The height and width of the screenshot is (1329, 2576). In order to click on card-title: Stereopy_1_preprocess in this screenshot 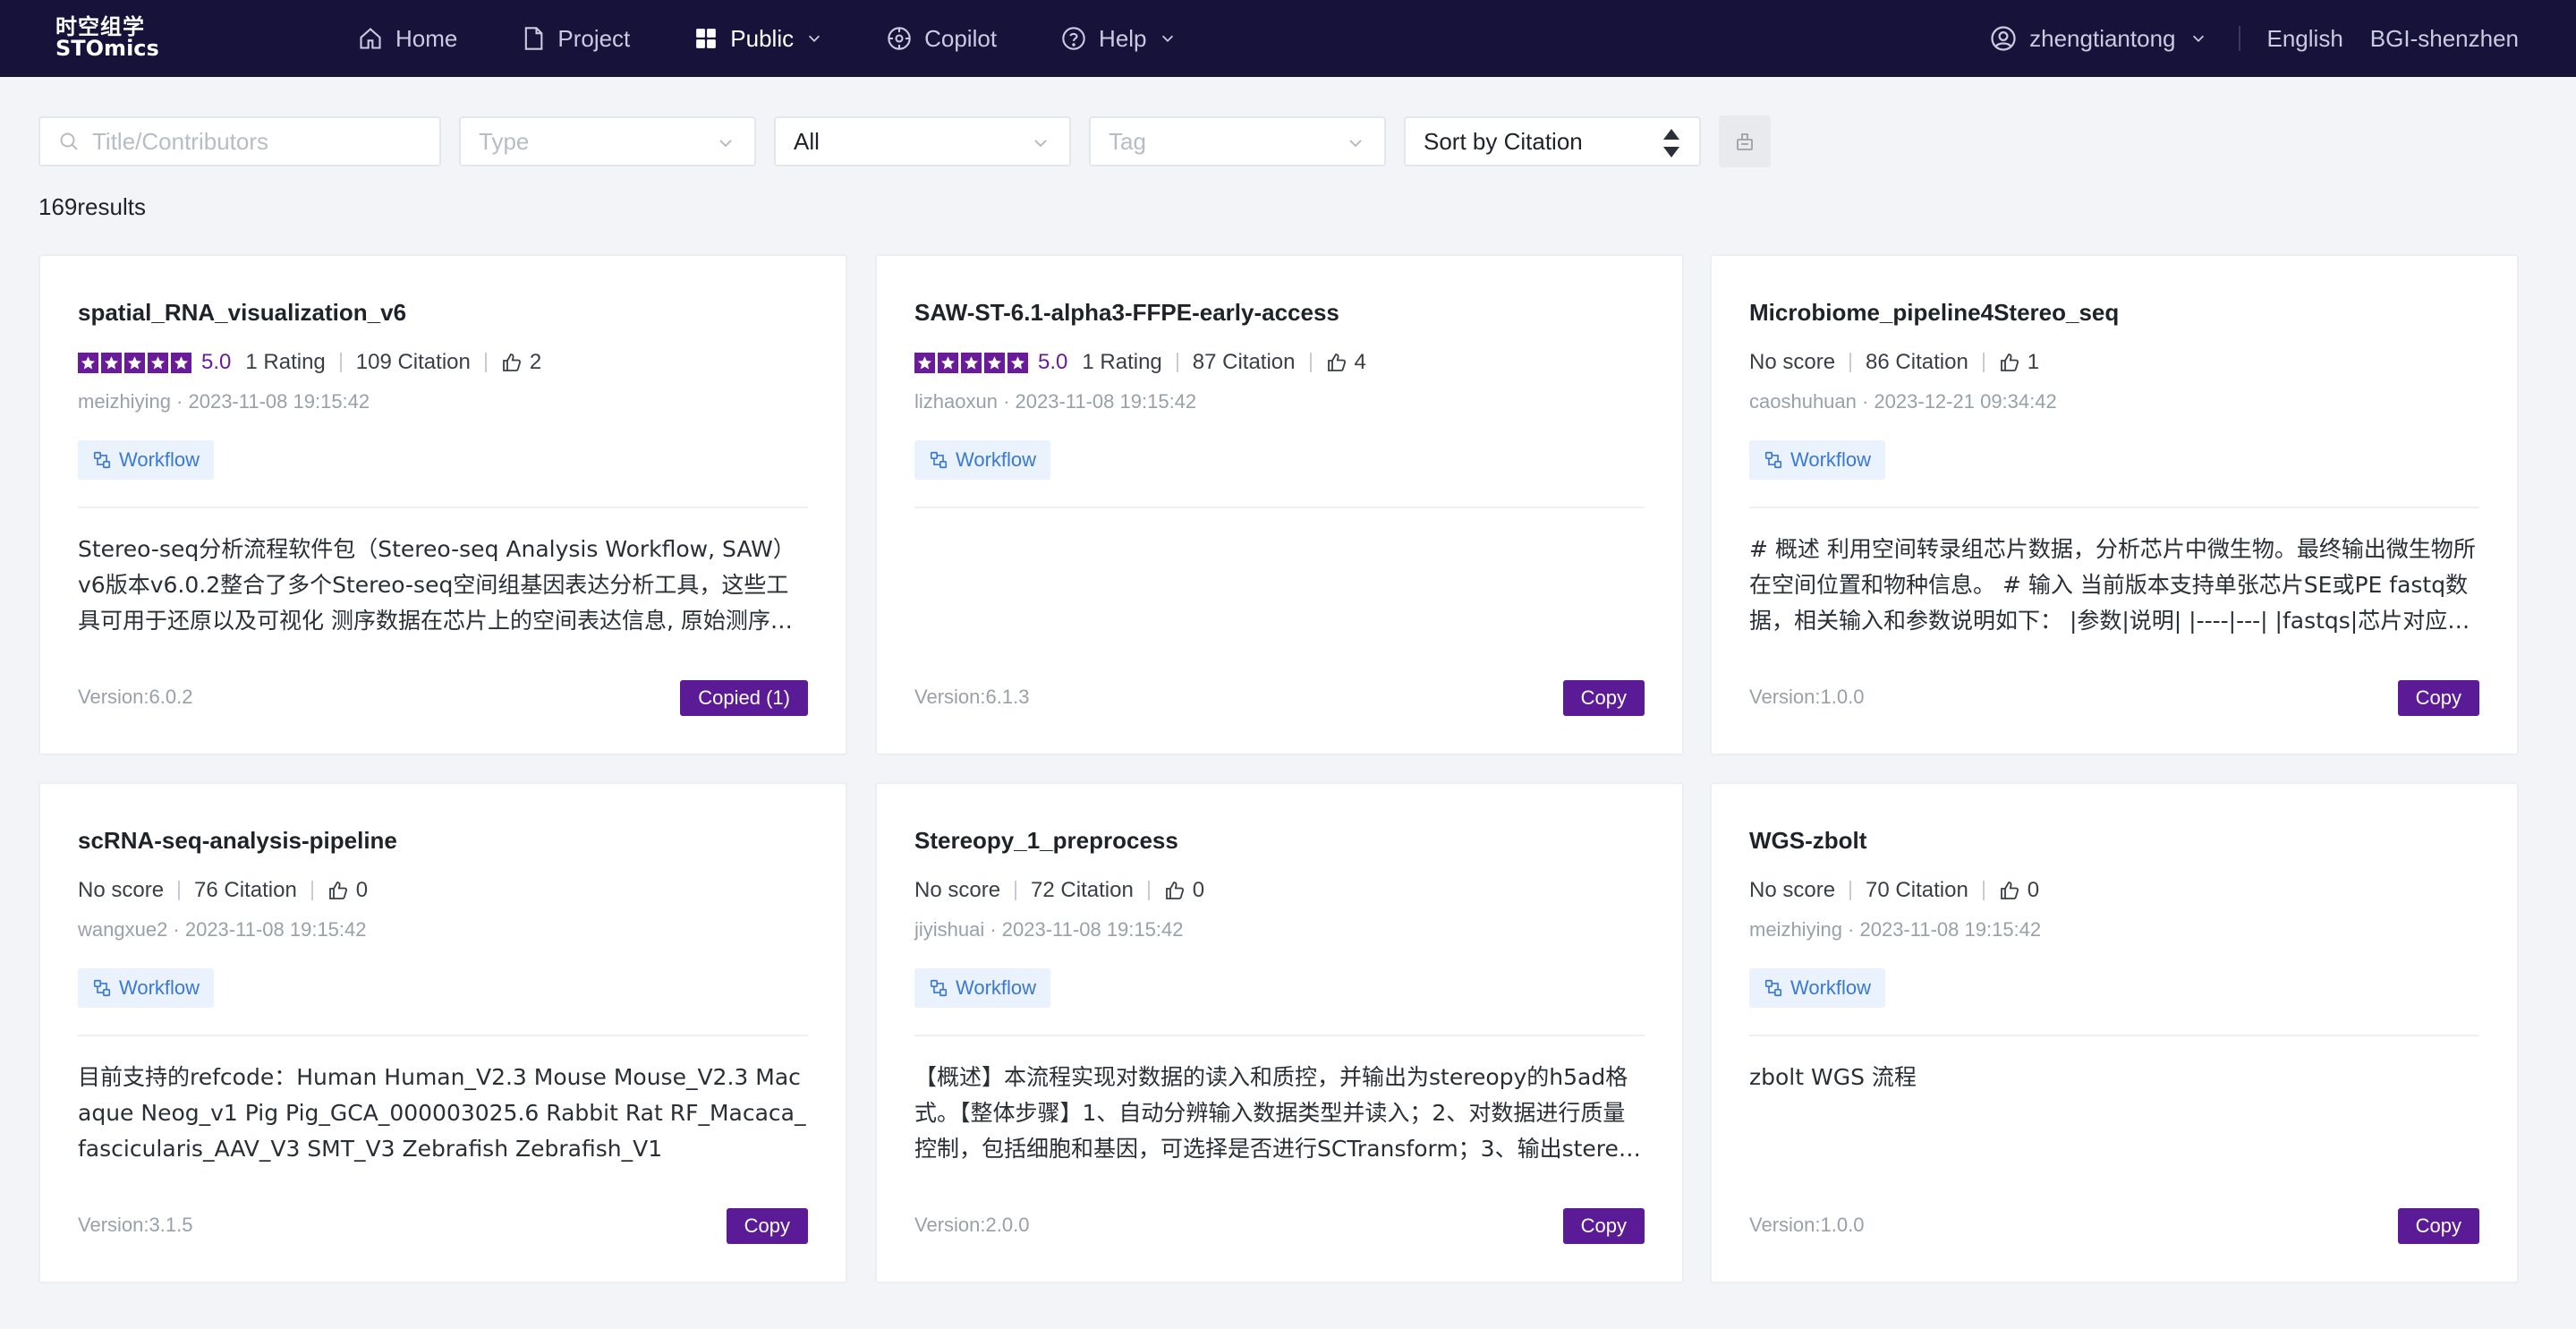, I will do `click(1046, 841)`.